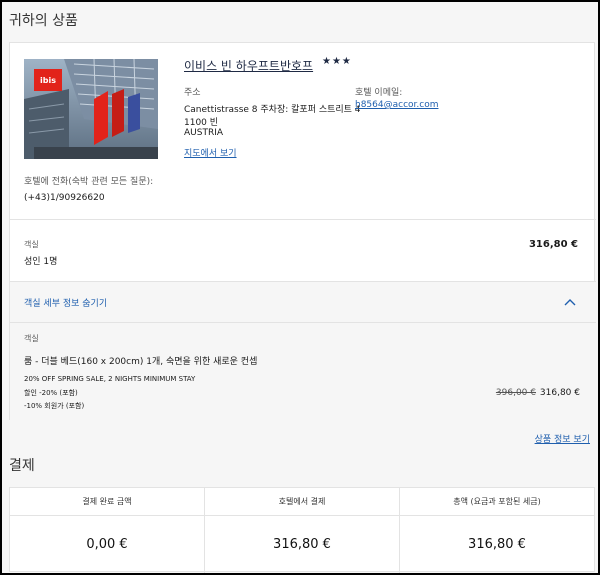 This screenshot has width=600, height=575. What do you see at coordinates (64, 198) in the screenshot?
I see `hotel-phone: (+43)1/90926620` at bounding box center [64, 198].